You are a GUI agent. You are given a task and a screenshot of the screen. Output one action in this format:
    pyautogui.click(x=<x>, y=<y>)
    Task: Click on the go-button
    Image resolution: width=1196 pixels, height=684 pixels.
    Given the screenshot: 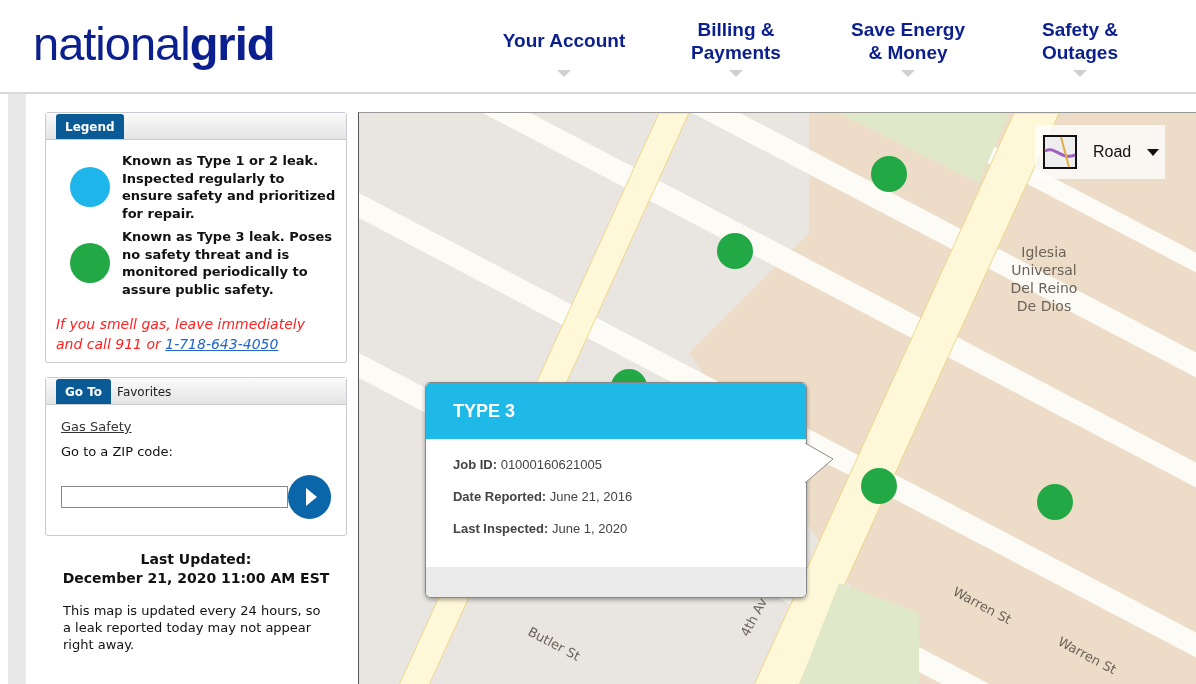 What is the action you would take?
    pyautogui.click(x=309, y=497)
    